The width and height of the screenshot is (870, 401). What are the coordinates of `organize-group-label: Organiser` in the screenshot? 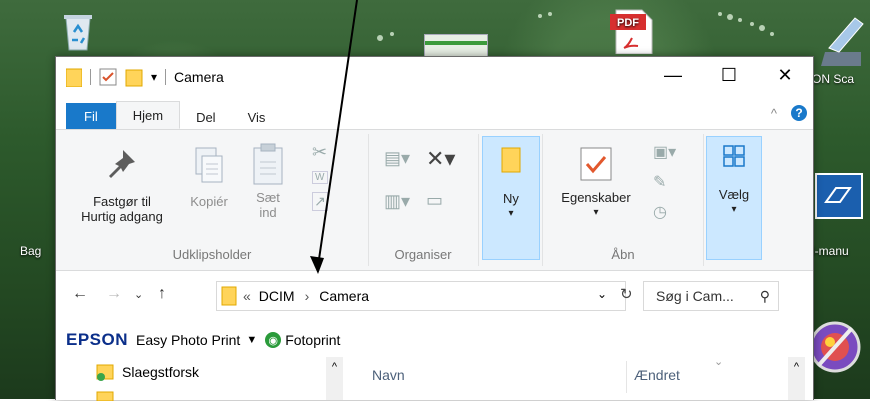 It's located at (423, 254).